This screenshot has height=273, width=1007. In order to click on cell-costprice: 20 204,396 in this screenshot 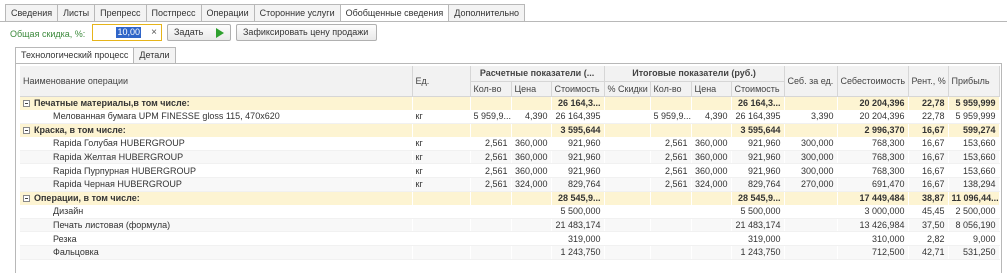, I will do `click(873, 116)`.